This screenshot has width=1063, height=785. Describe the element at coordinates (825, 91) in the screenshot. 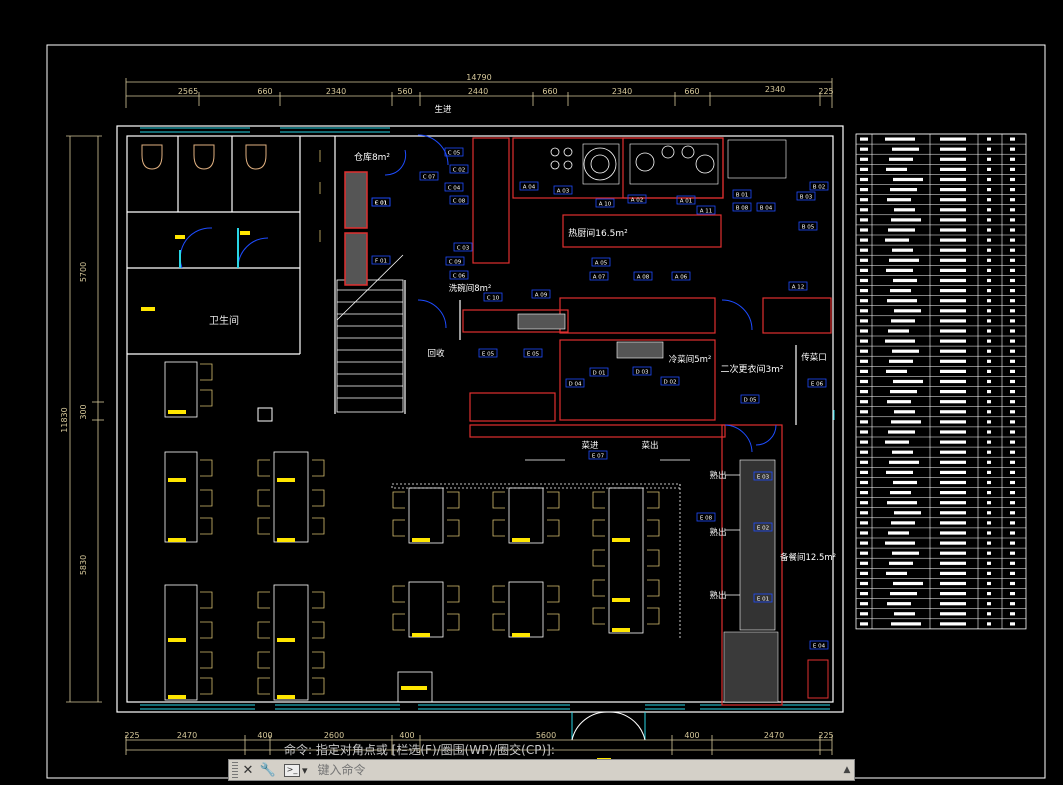

I see `dim-top-10: 225` at that location.